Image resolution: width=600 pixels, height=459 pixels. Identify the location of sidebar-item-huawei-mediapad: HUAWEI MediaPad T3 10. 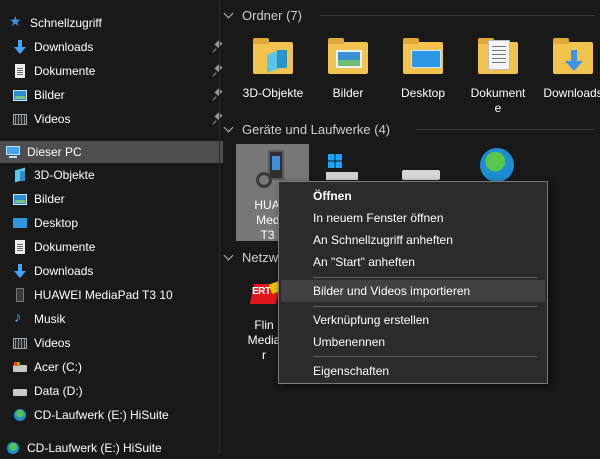
(115, 295).